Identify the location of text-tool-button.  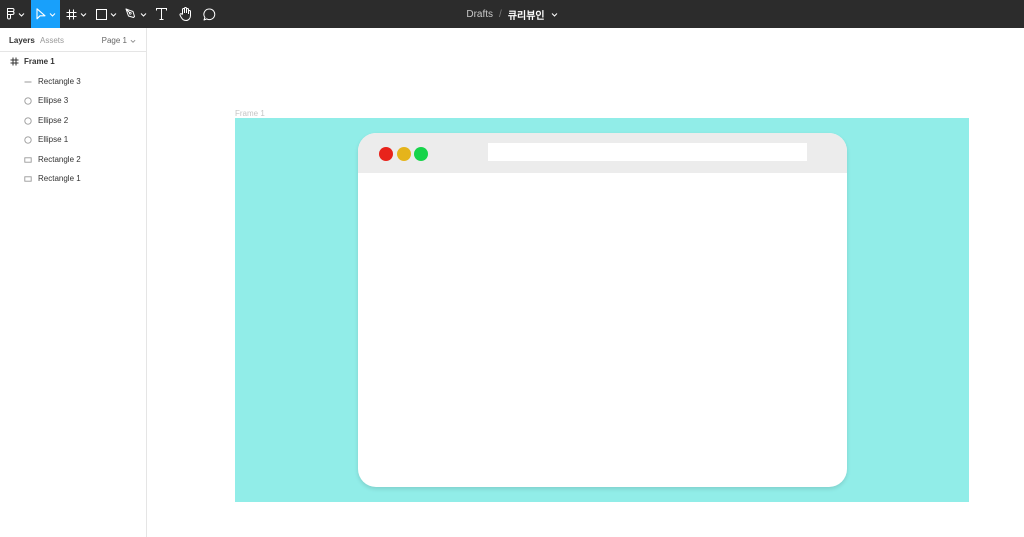
(161, 14).